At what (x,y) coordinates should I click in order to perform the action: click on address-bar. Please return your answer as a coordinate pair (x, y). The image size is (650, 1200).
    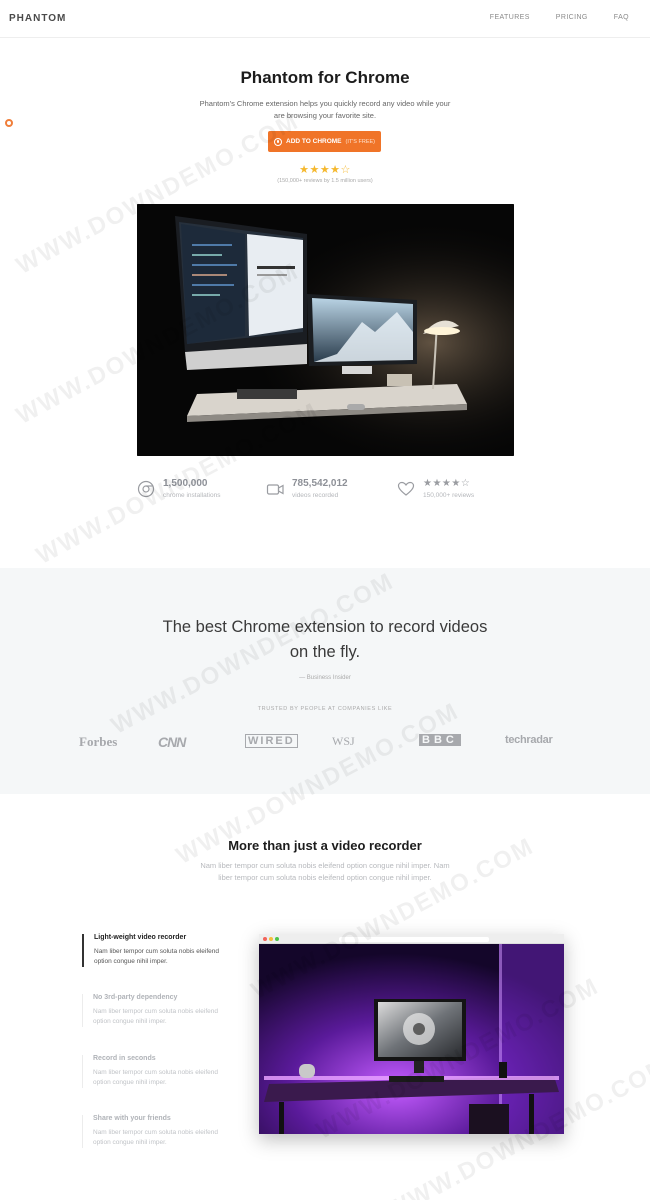
    Looking at the image, I should click on (414, 939).